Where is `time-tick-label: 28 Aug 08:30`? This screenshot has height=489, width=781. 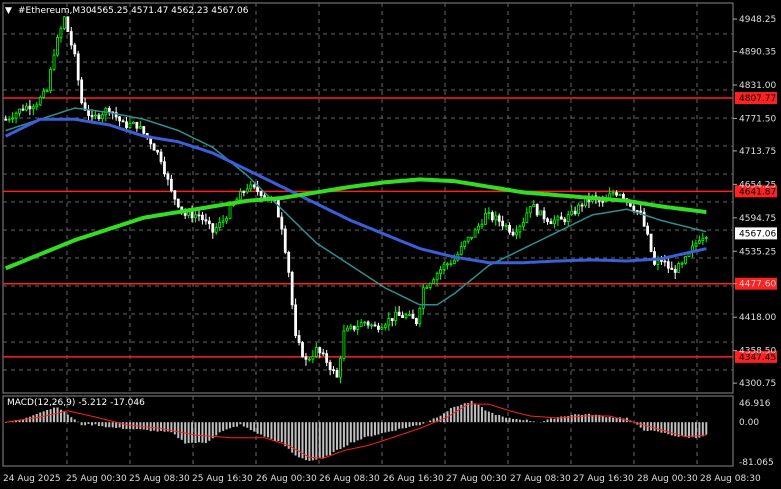 time-tick-label: 28 Aug 08:30 is located at coordinates (730, 479).